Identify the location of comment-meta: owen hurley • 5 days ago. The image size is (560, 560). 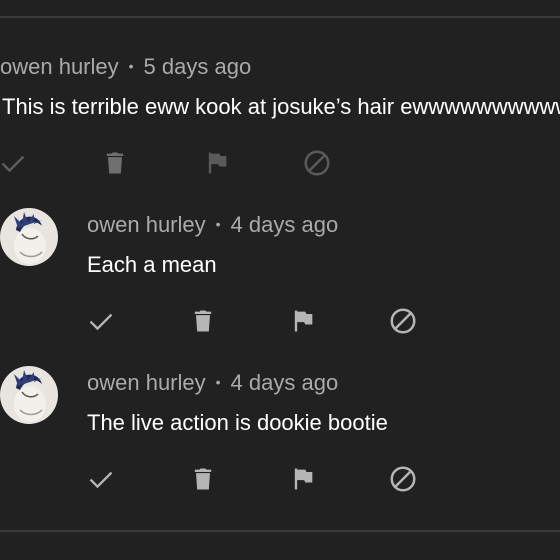
(125, 66).